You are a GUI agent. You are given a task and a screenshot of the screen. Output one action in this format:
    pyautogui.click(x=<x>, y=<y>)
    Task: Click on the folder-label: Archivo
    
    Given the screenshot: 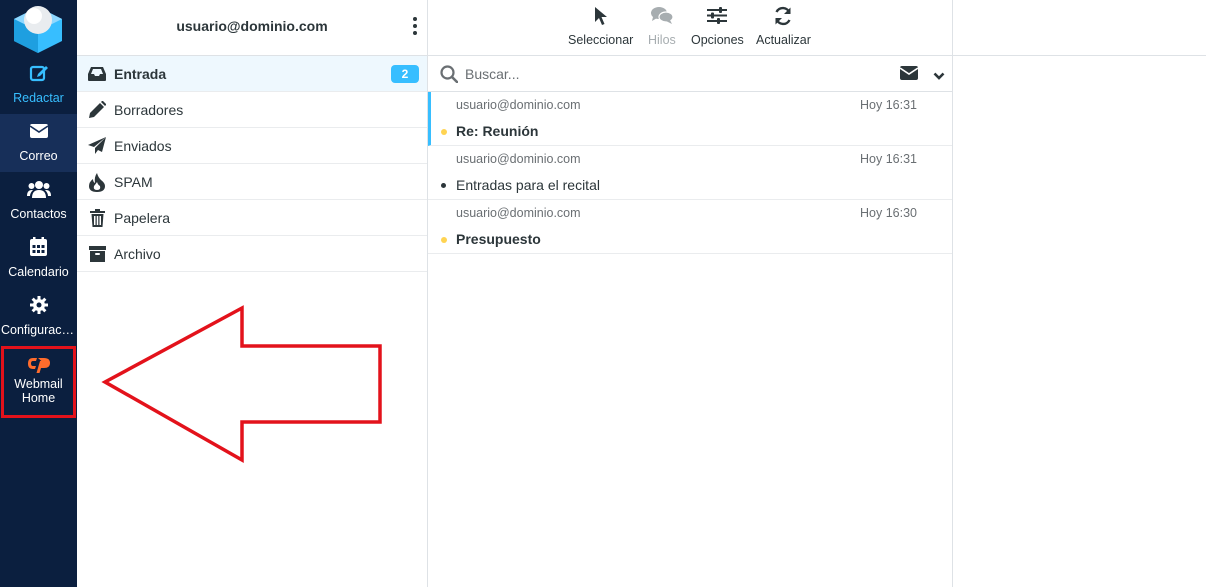 What is the action you would take?
    pyautogui.click(x=137, y=254)
    